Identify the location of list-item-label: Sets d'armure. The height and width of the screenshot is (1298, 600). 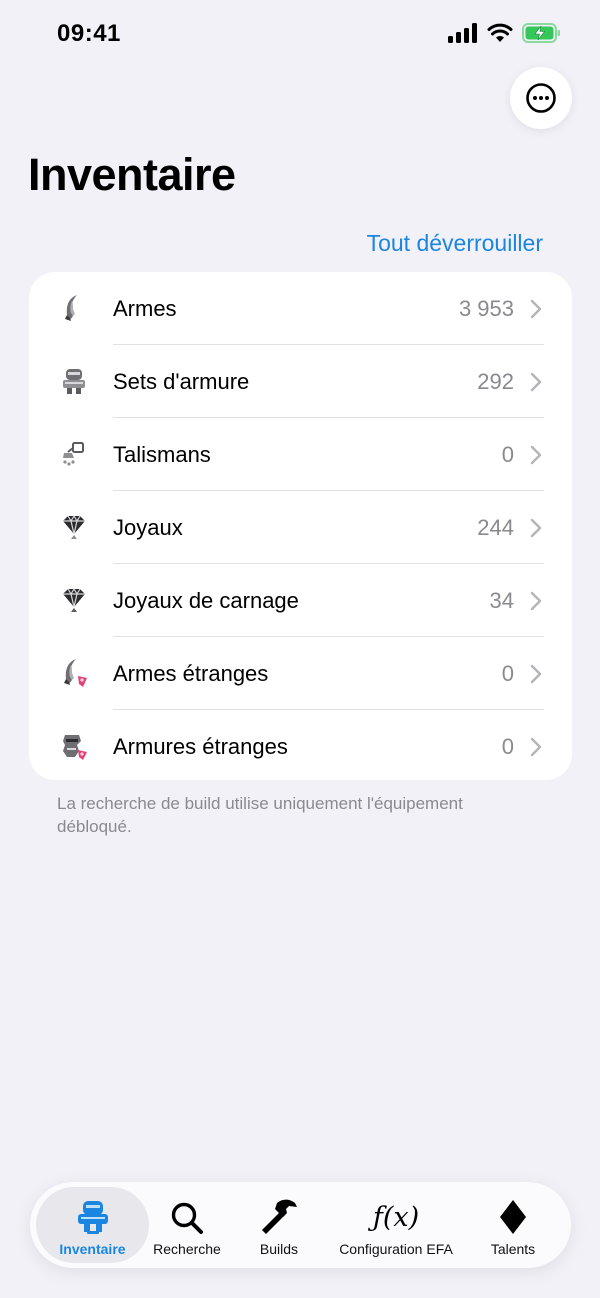
(181, 381).